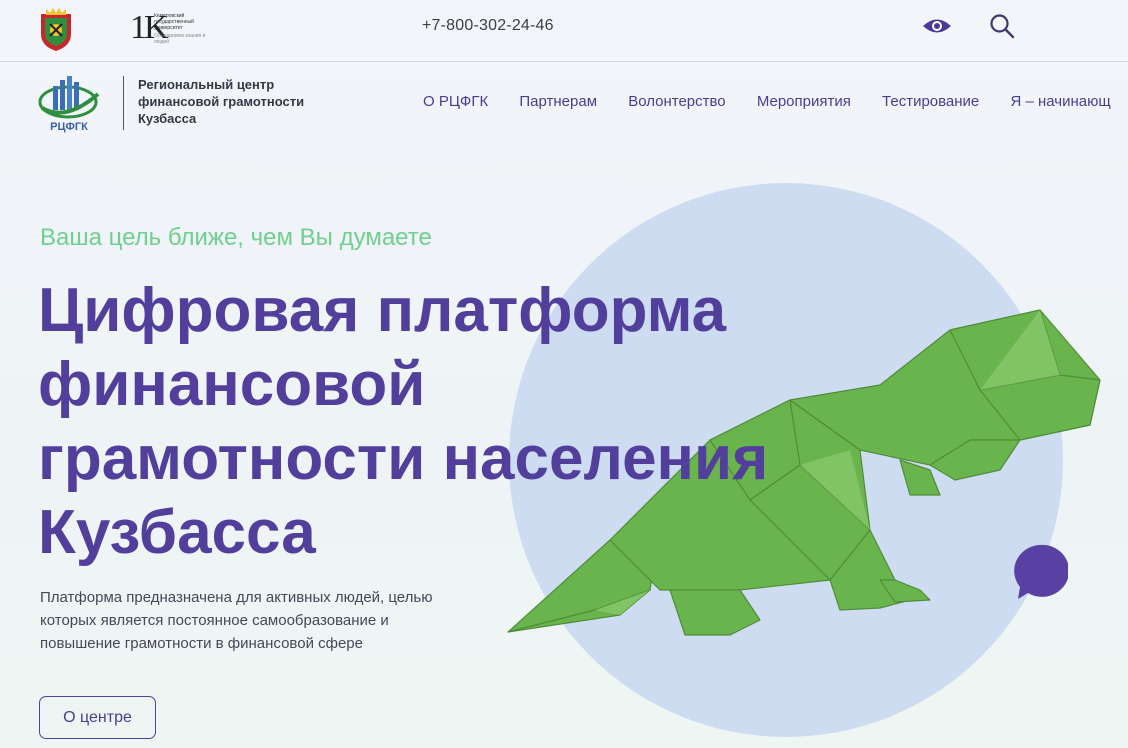  What do you see at coordinates (804, 101) in the screenshot?
I see `nav-item-events: Мероприятия` at bounding box center [804, 101].